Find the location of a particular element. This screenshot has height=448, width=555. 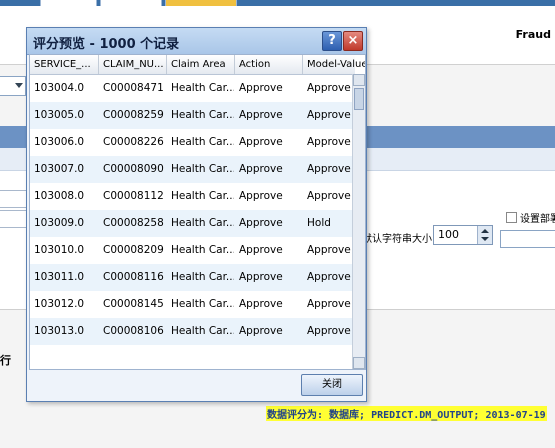

column-header: Model-Value is located at coordinates (334, 64).